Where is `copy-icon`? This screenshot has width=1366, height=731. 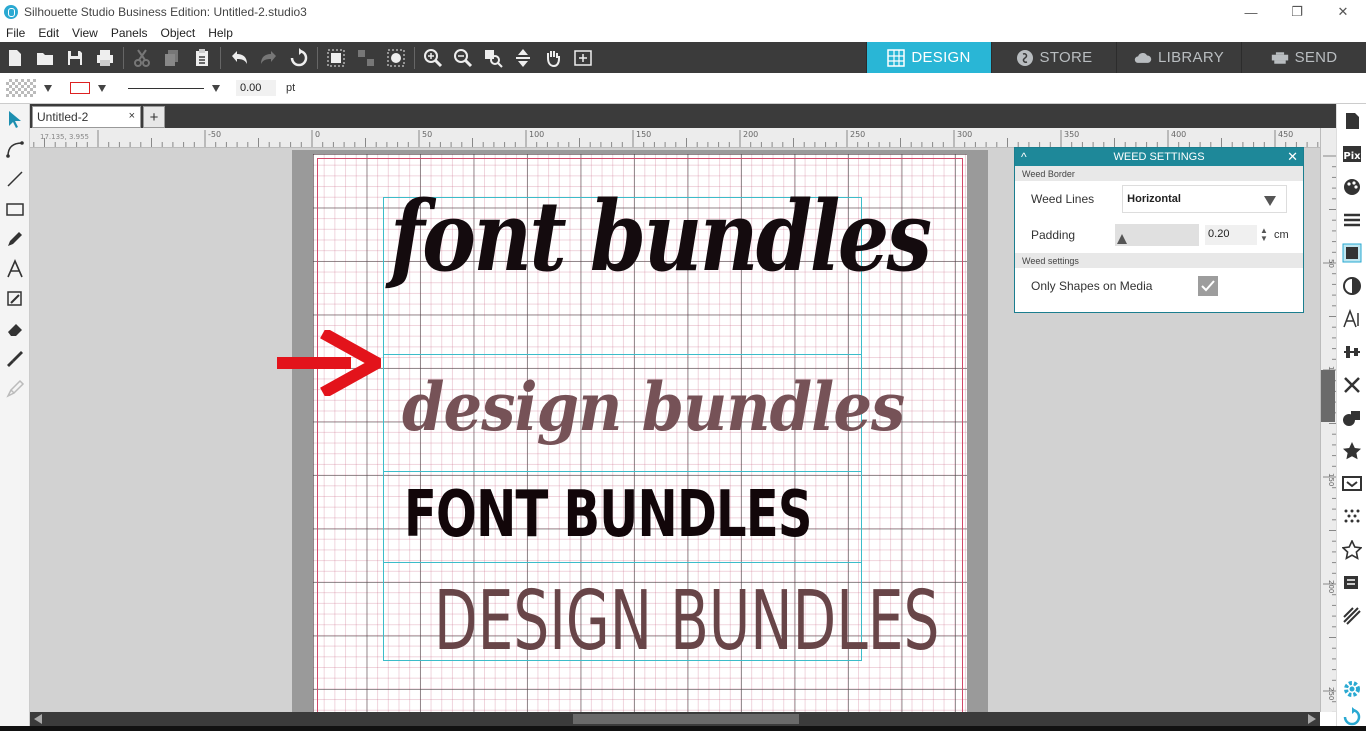
copy-icon is located at coordinates (172, 57).